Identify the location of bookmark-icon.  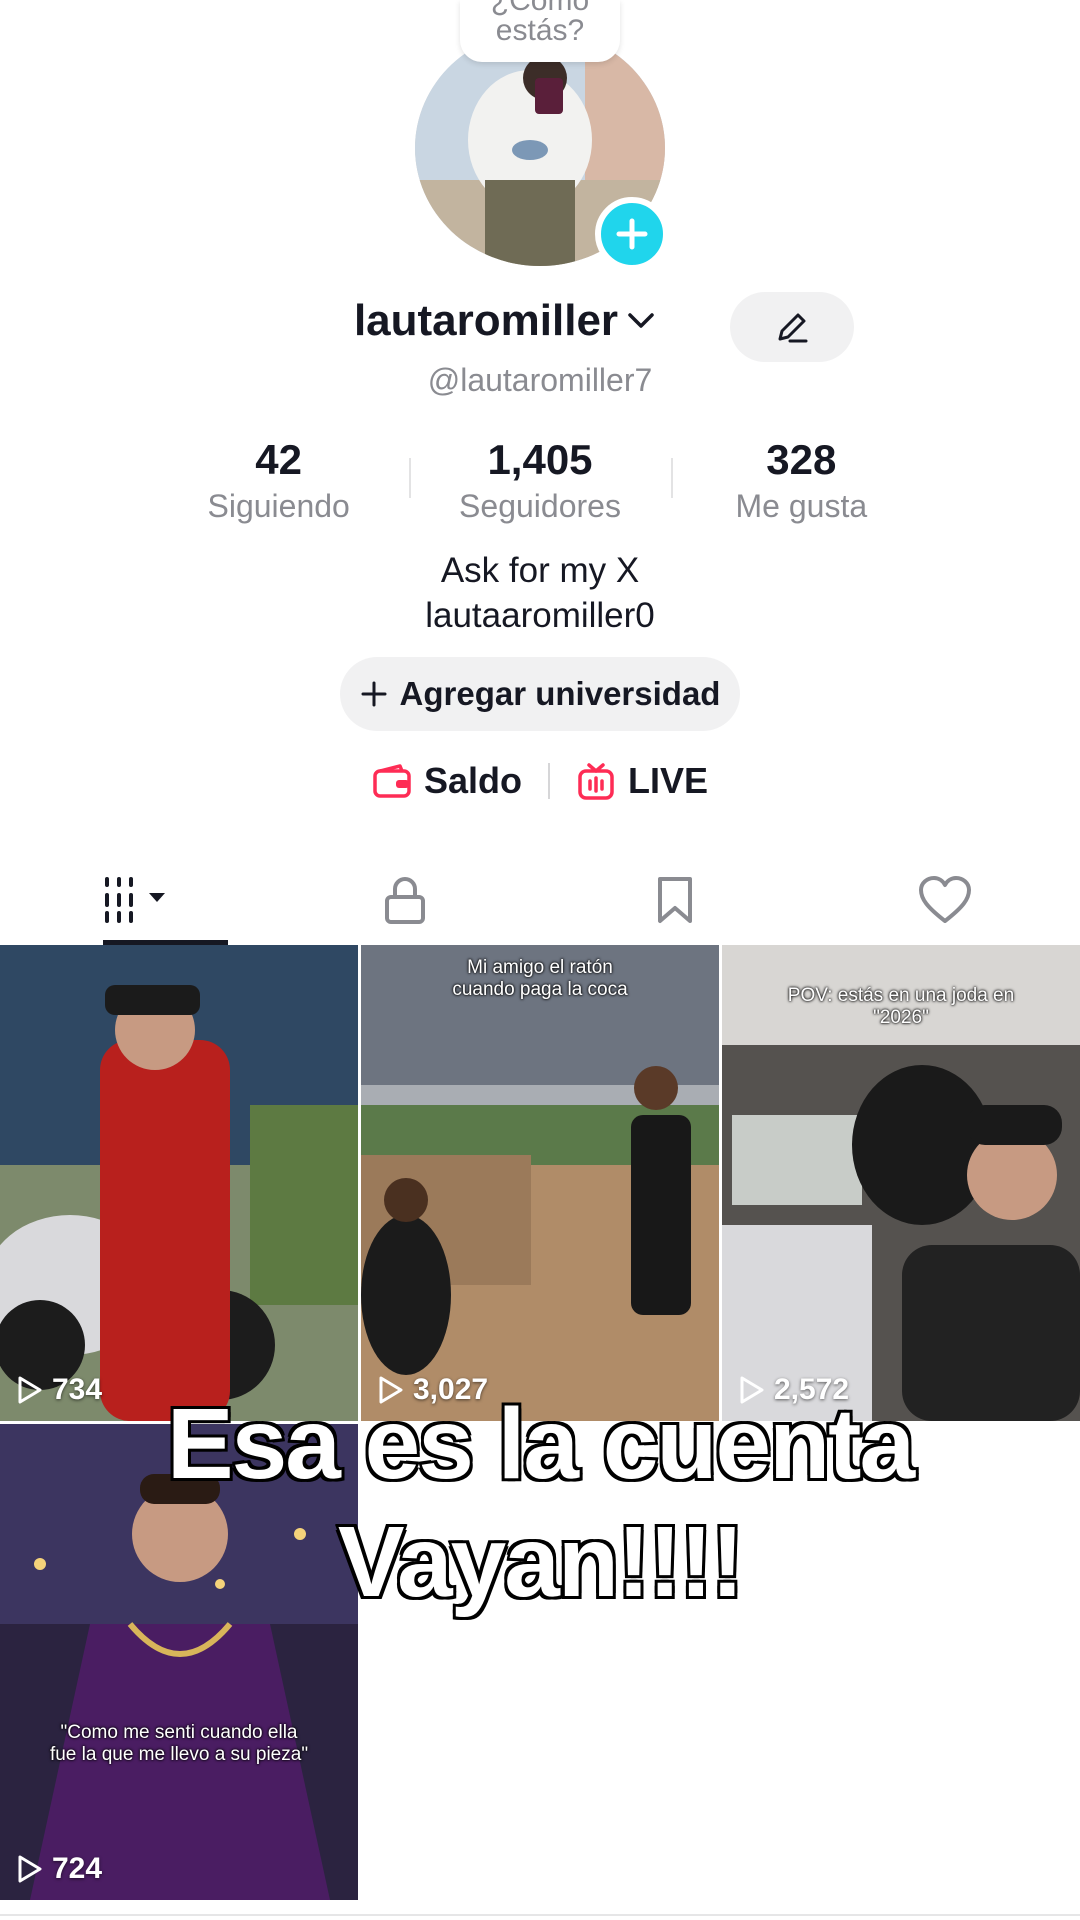
(675, 900).